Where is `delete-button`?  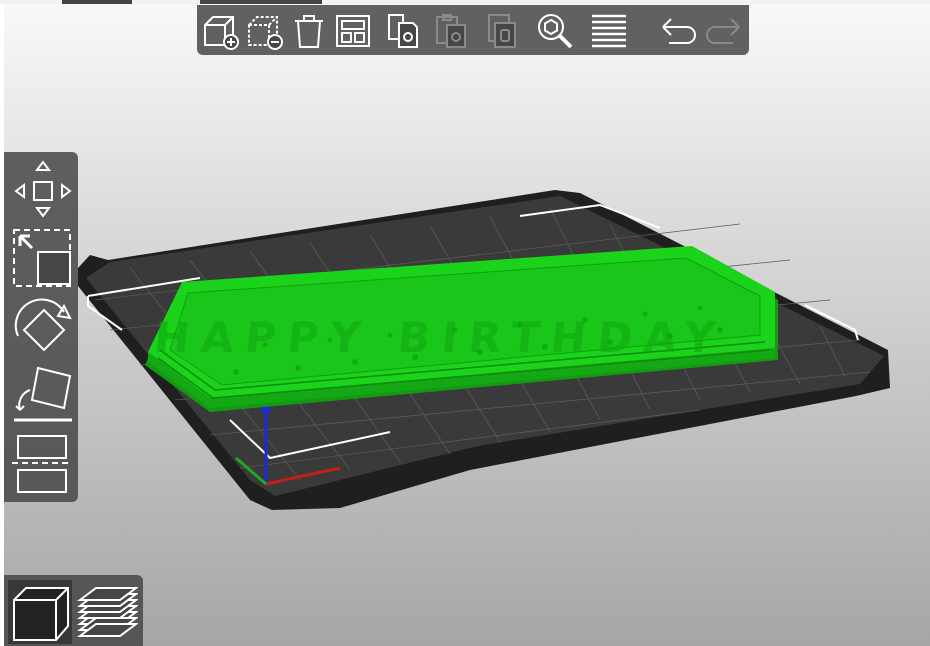 delete-button is located at coordinates (265, 31).